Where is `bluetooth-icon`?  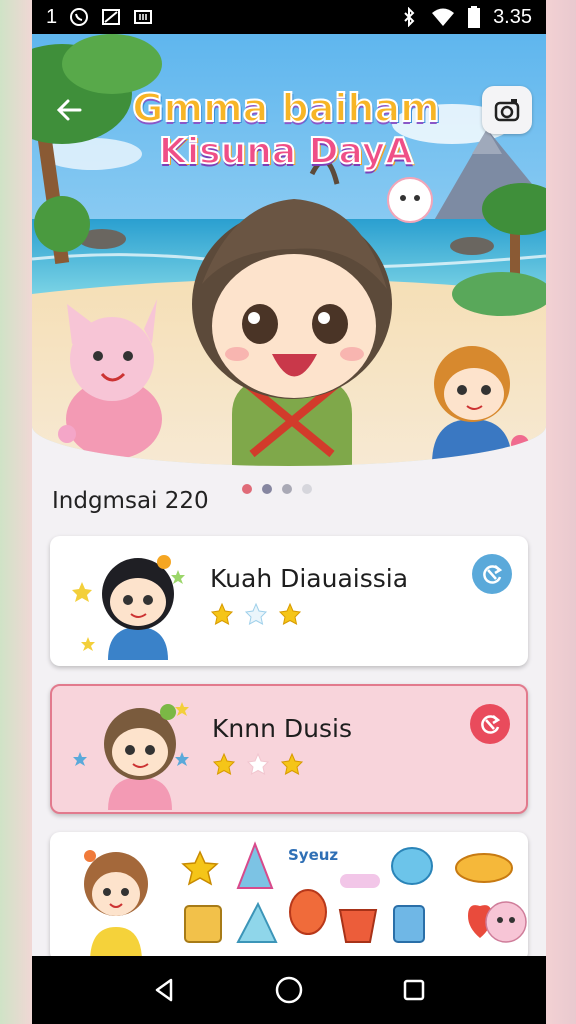
bluetooth-icon is located at coordinates (409, 17).